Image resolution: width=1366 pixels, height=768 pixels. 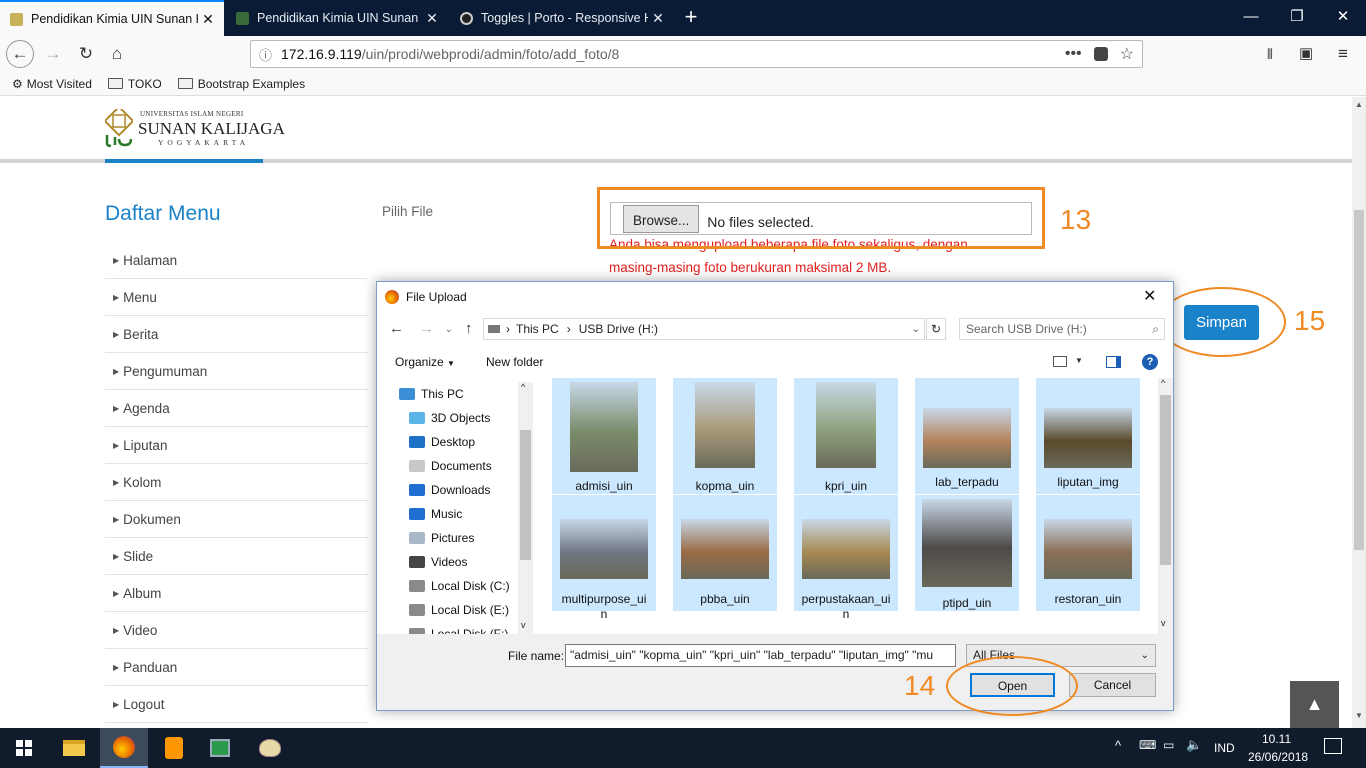 What do you see at coordinates (1359, 104) in the screenshot?
I see `scroll-up-icon: ▲` at bounding box center [1359, 104].